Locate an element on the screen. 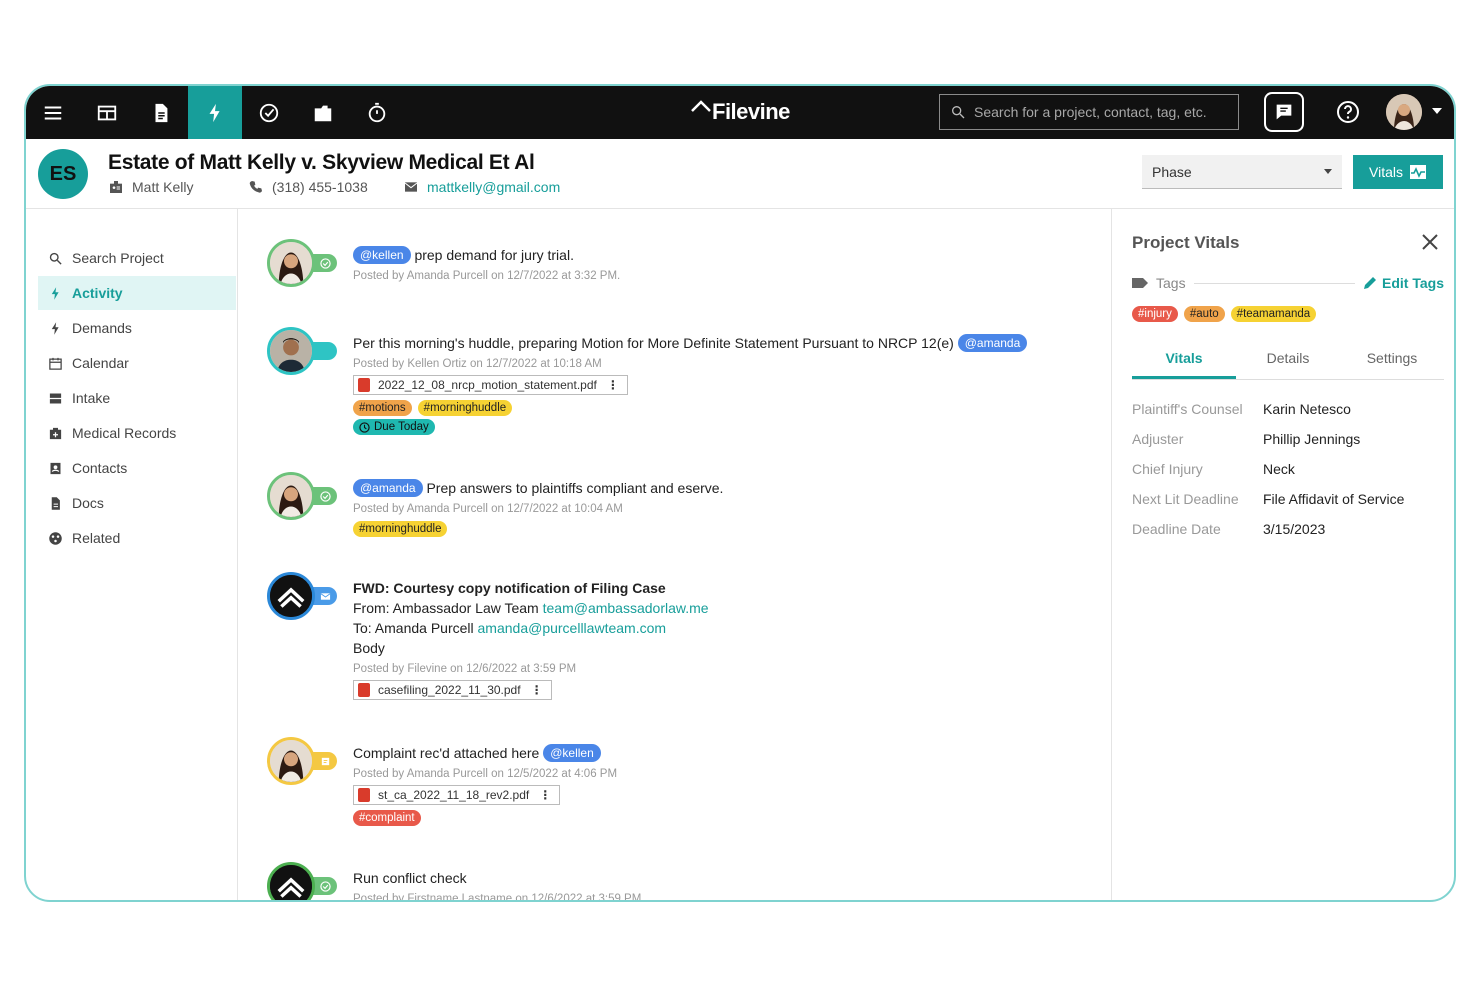  chat-button is located at coordinates (1284, 112).